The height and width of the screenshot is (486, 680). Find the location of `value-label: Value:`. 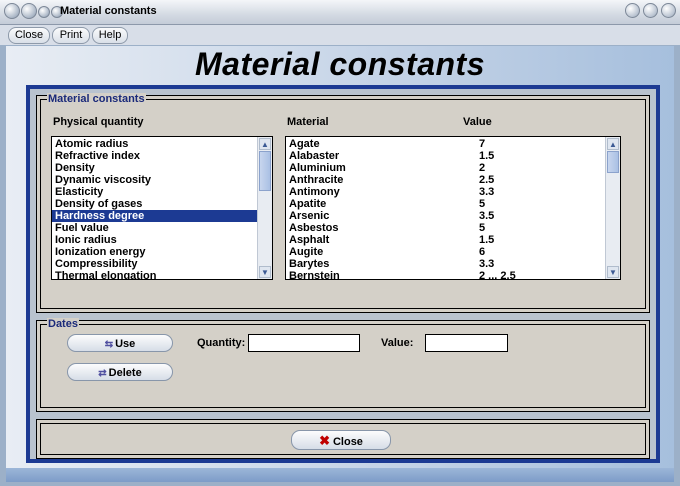

value-label: Value: is located at coordinates (397, 343).